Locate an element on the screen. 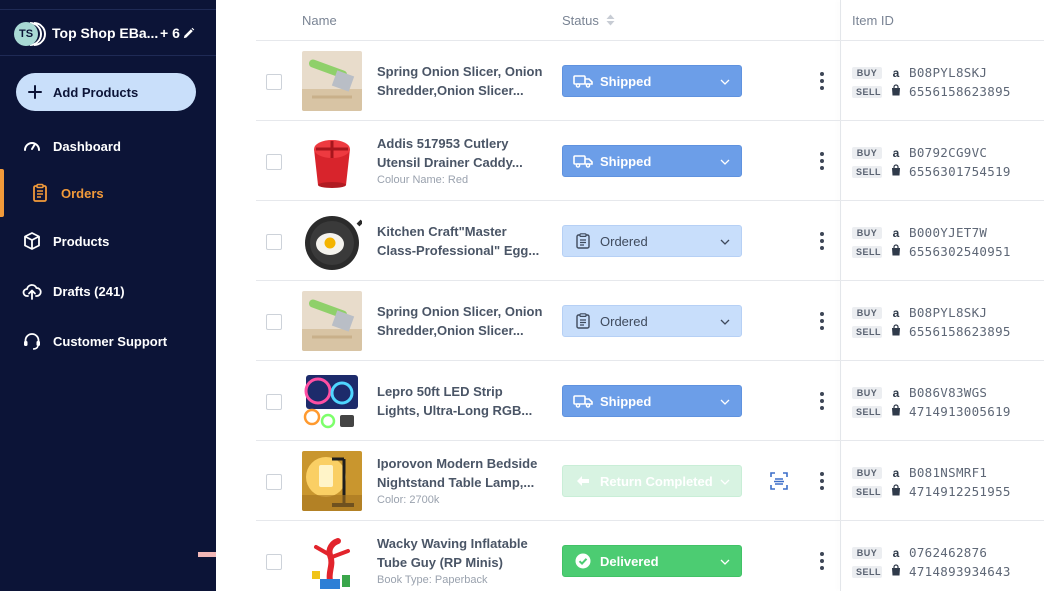  check-circle-icon is located at coordinates (583, 561).